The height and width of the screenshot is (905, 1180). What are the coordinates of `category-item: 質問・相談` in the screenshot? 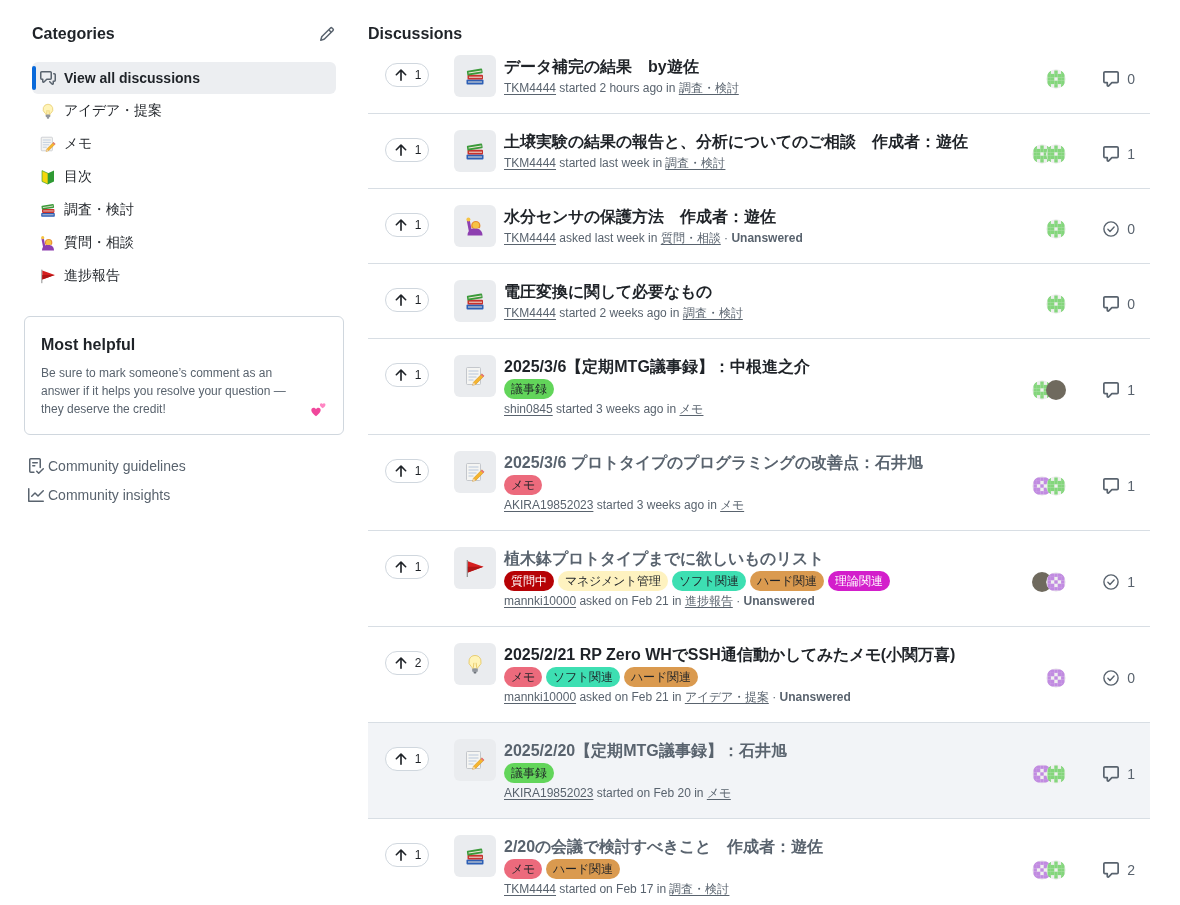 It's located at (184, 243).